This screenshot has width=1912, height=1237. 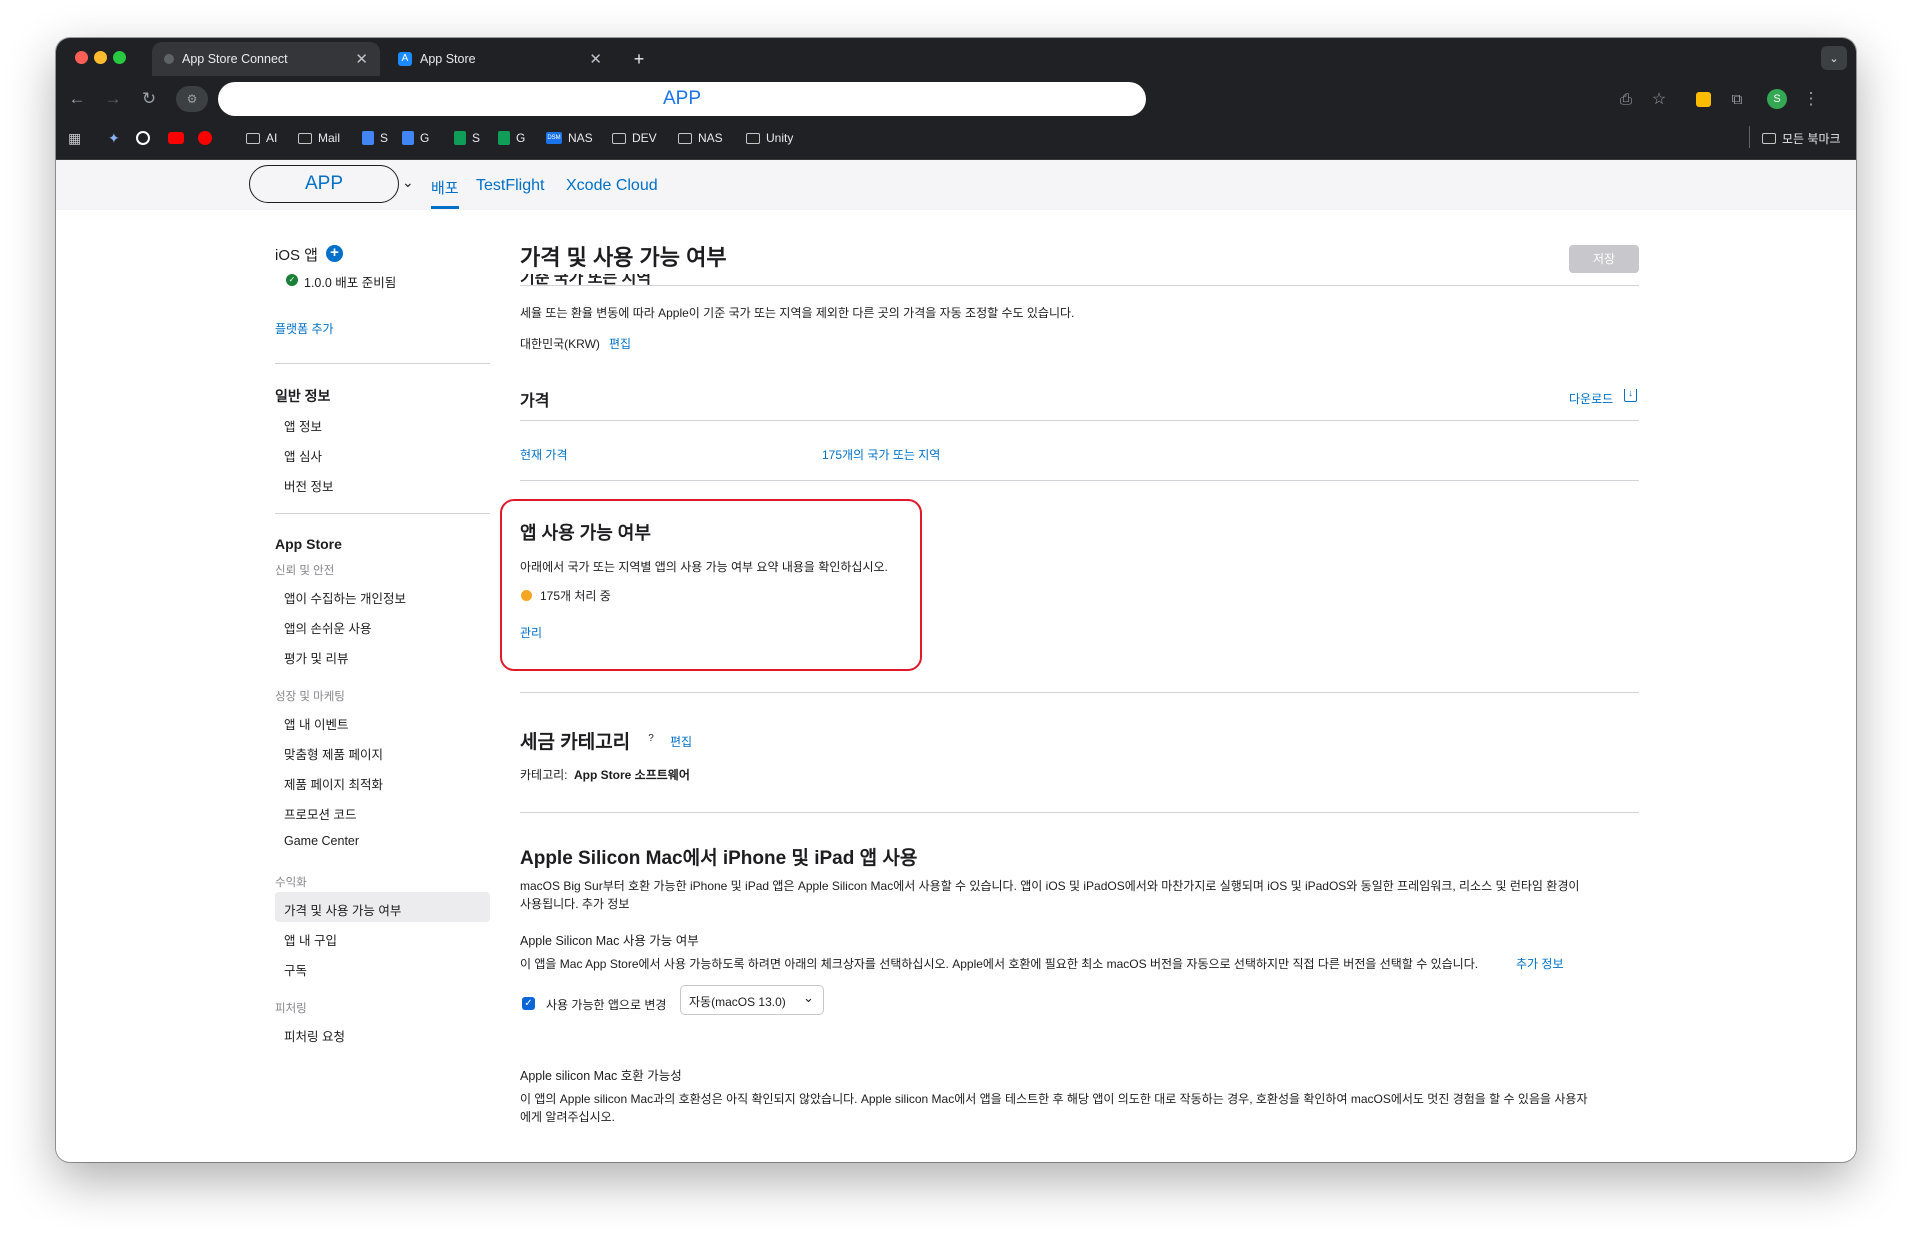 What do you see at coordinates (310, 697) in the screenshot?
I see `growth-marketing-label: 성장 및 마케팅` at bounding box center [310, 697].